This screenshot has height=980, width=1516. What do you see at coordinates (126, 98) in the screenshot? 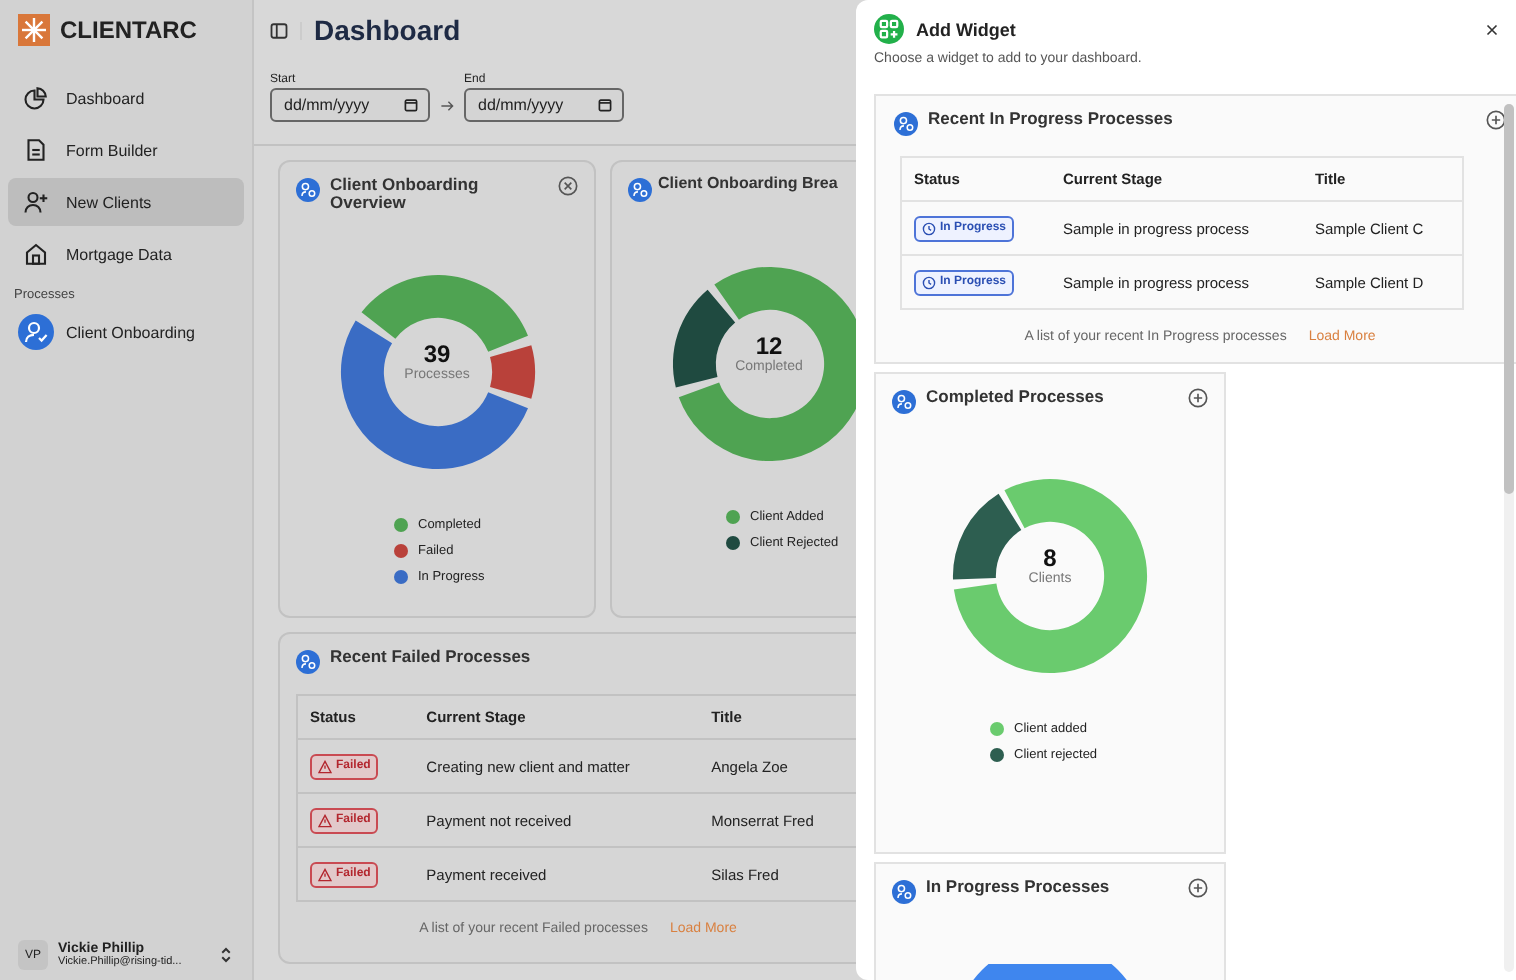
I see `sidebar-item: Dashboard` at bounding box center [126, 98].